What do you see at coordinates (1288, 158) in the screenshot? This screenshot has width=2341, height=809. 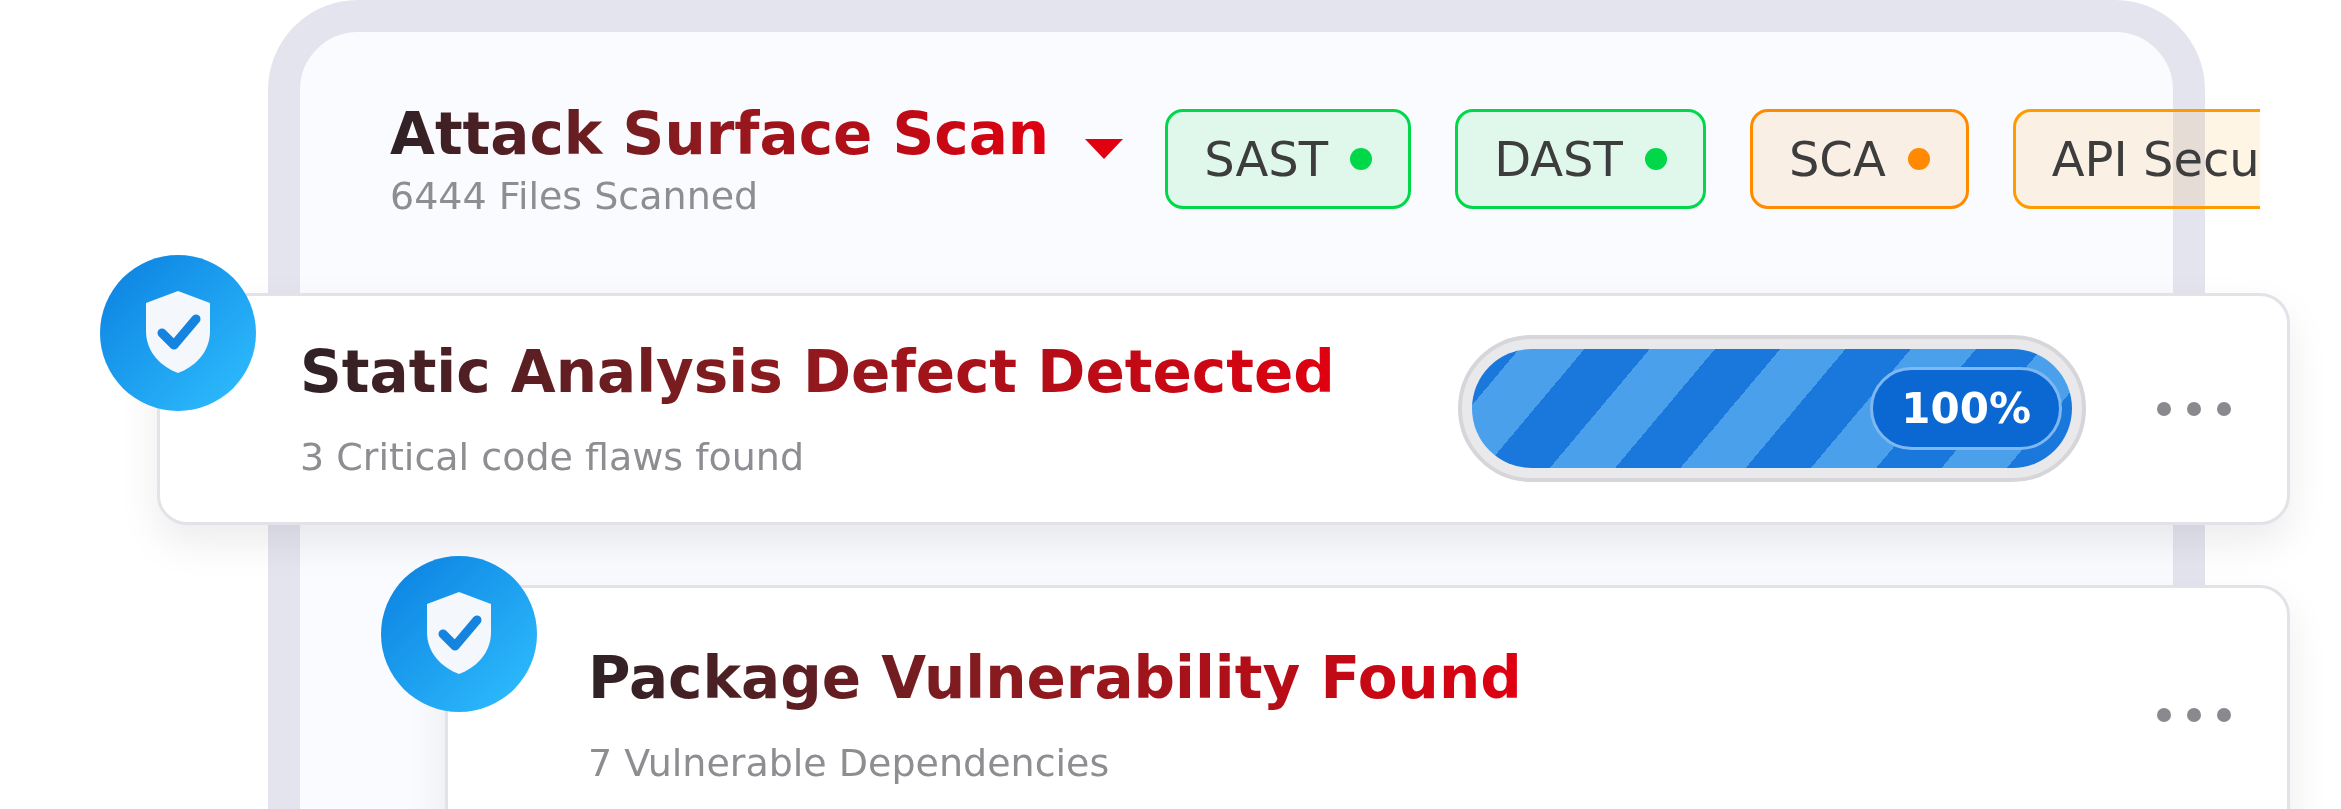 I see `scan-type-tag: SAST` at bounding box center [1288, 158].